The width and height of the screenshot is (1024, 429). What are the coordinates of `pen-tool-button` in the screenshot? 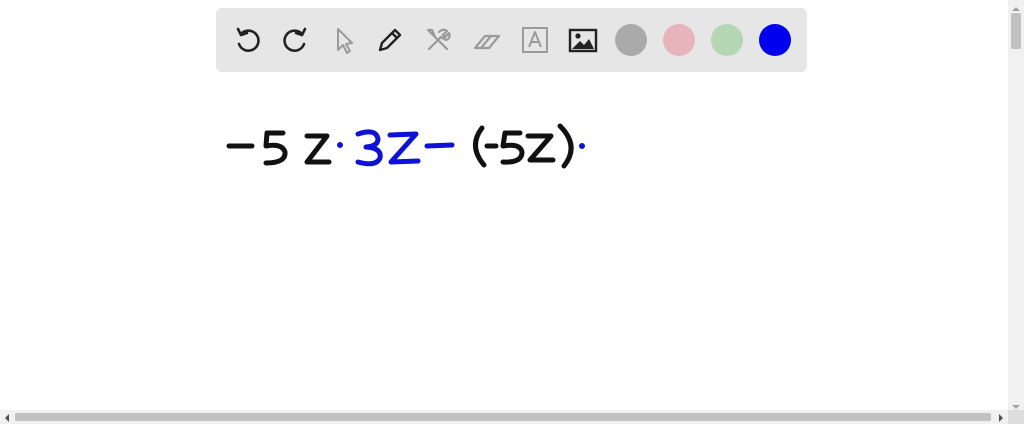 It's located at (390, 40).